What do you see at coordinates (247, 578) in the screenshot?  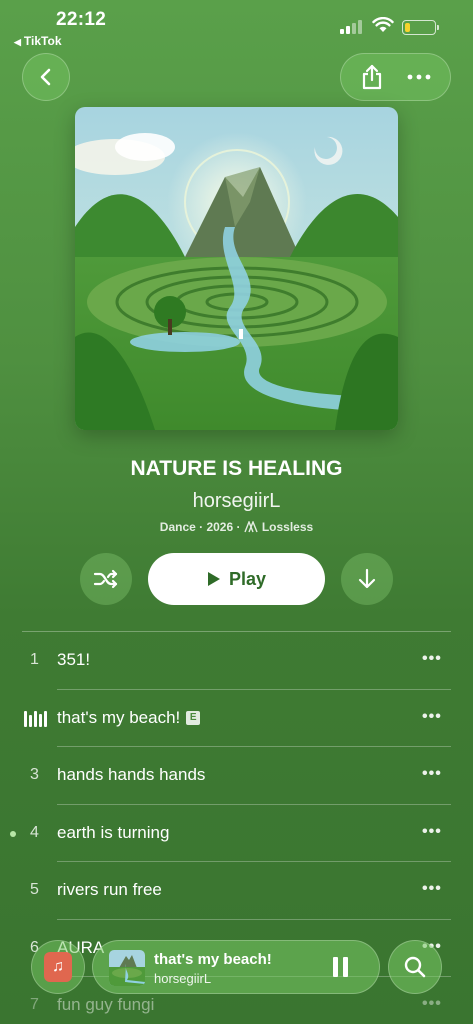 I see `play-label: Play` at bounding box center [247, 578].